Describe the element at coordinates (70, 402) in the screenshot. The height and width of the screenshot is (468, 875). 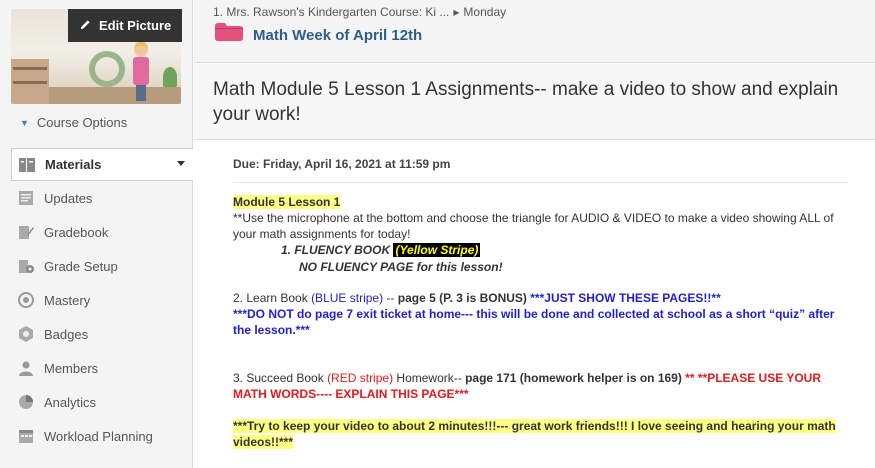
I see `sidebar-item-label: Analytics` at that location.